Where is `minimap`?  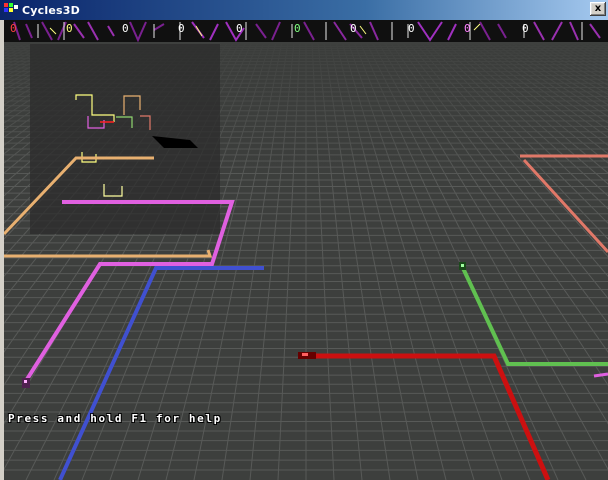 minimap is located at coordinates (125, 139).